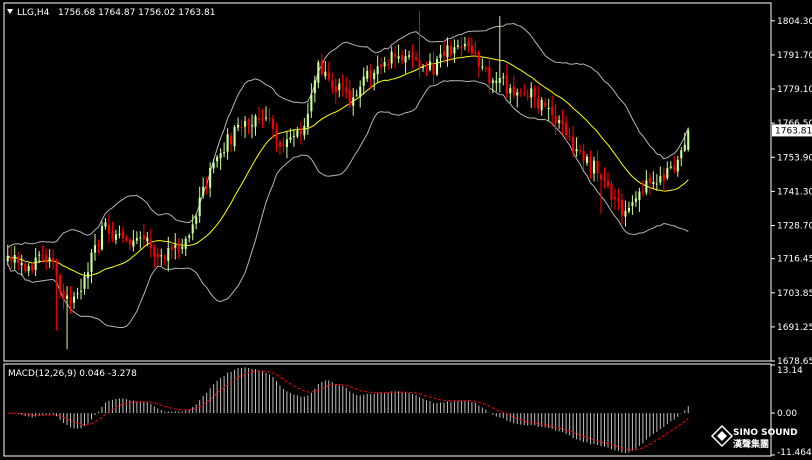  Describe the element at coordinates (794, 158) in the screenshot. I see `price-tick-label: 1753.90` at that location.